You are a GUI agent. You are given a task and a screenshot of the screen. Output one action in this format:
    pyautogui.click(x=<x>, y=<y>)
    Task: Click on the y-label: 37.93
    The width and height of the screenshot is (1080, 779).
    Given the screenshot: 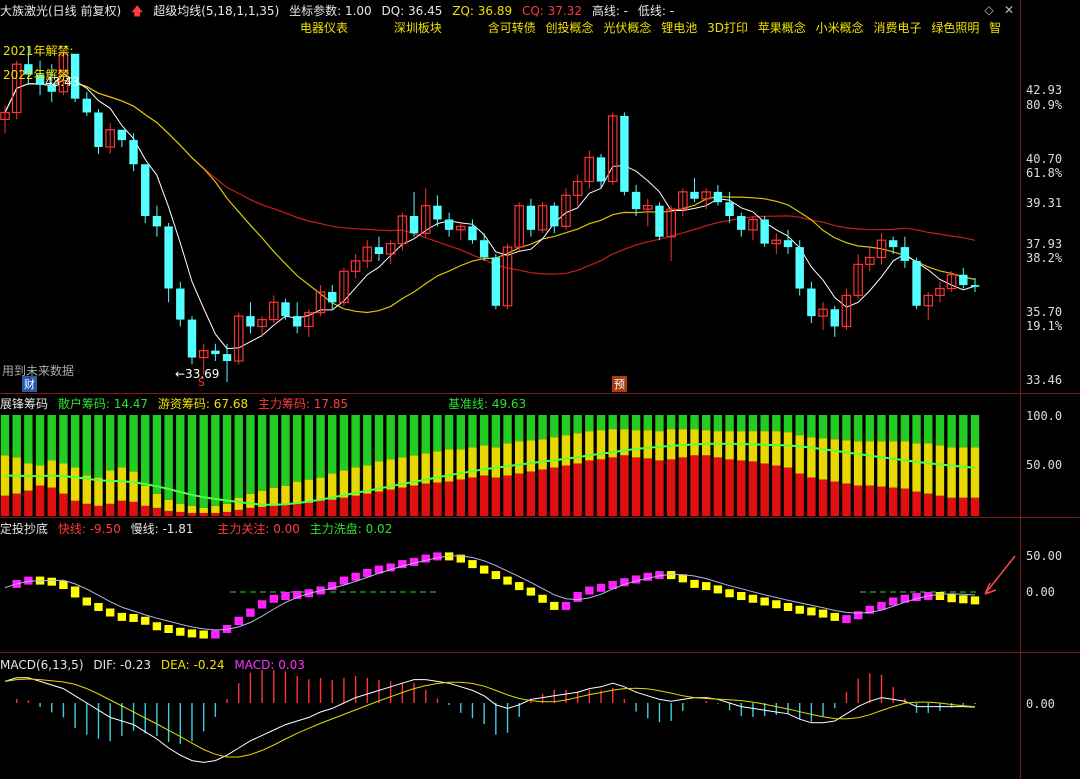 What is the action you would take?
    pyautogui.click(x=1044, y=244)
    